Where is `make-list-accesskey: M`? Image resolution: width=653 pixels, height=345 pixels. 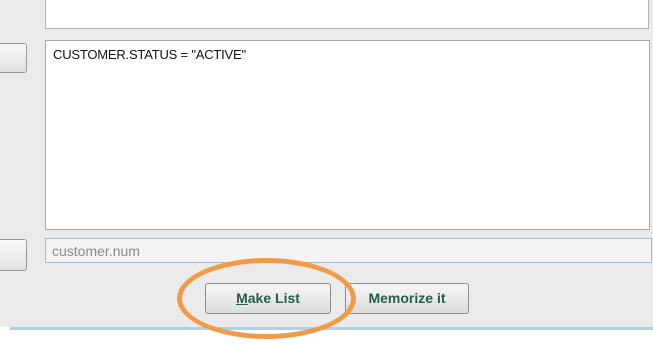 make-list-accesskey: M is located at coordinates (242, 298).